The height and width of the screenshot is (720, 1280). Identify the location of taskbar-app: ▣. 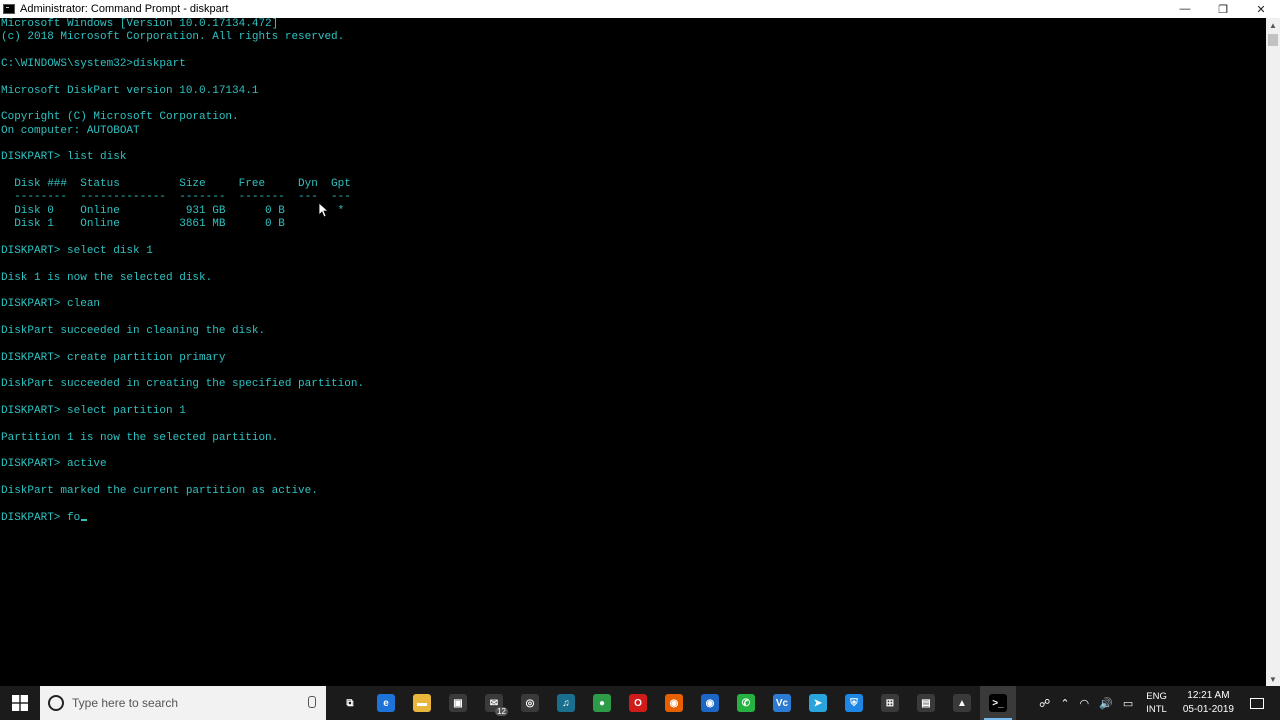
(458, 703).